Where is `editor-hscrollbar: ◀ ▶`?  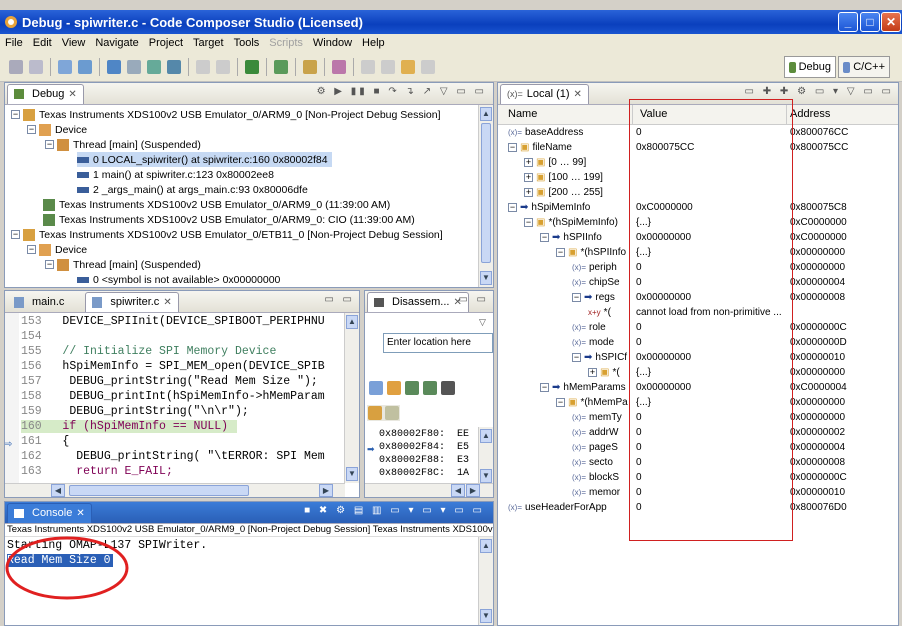 editor-hscrollbar: ◀ ▶ is located at coordinates (175, 490).